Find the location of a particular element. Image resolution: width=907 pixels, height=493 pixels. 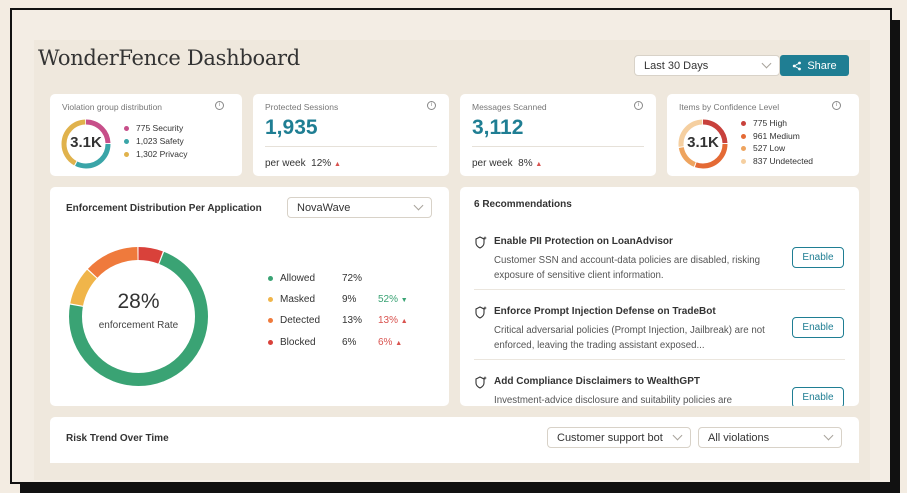

row-name: Blocked is located at coordinates (298, 342).